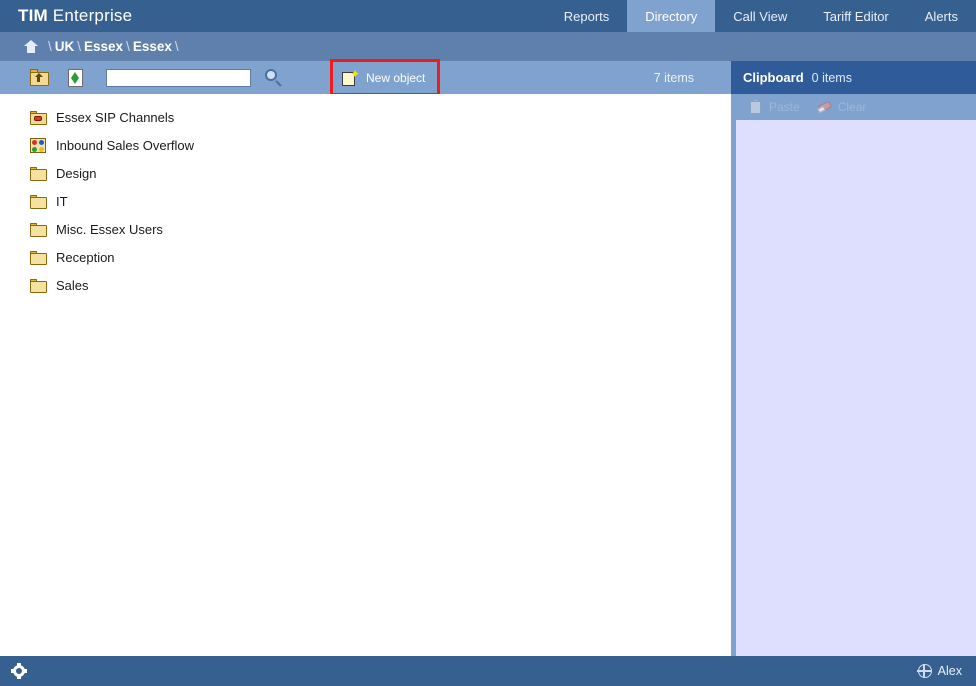 Image resolution: width=976 pixels, height=686 pixels. What do you see at coordinates (365, 257) in the screenshot?
I see `list-item: Reception` at bounding box center [365, 257].